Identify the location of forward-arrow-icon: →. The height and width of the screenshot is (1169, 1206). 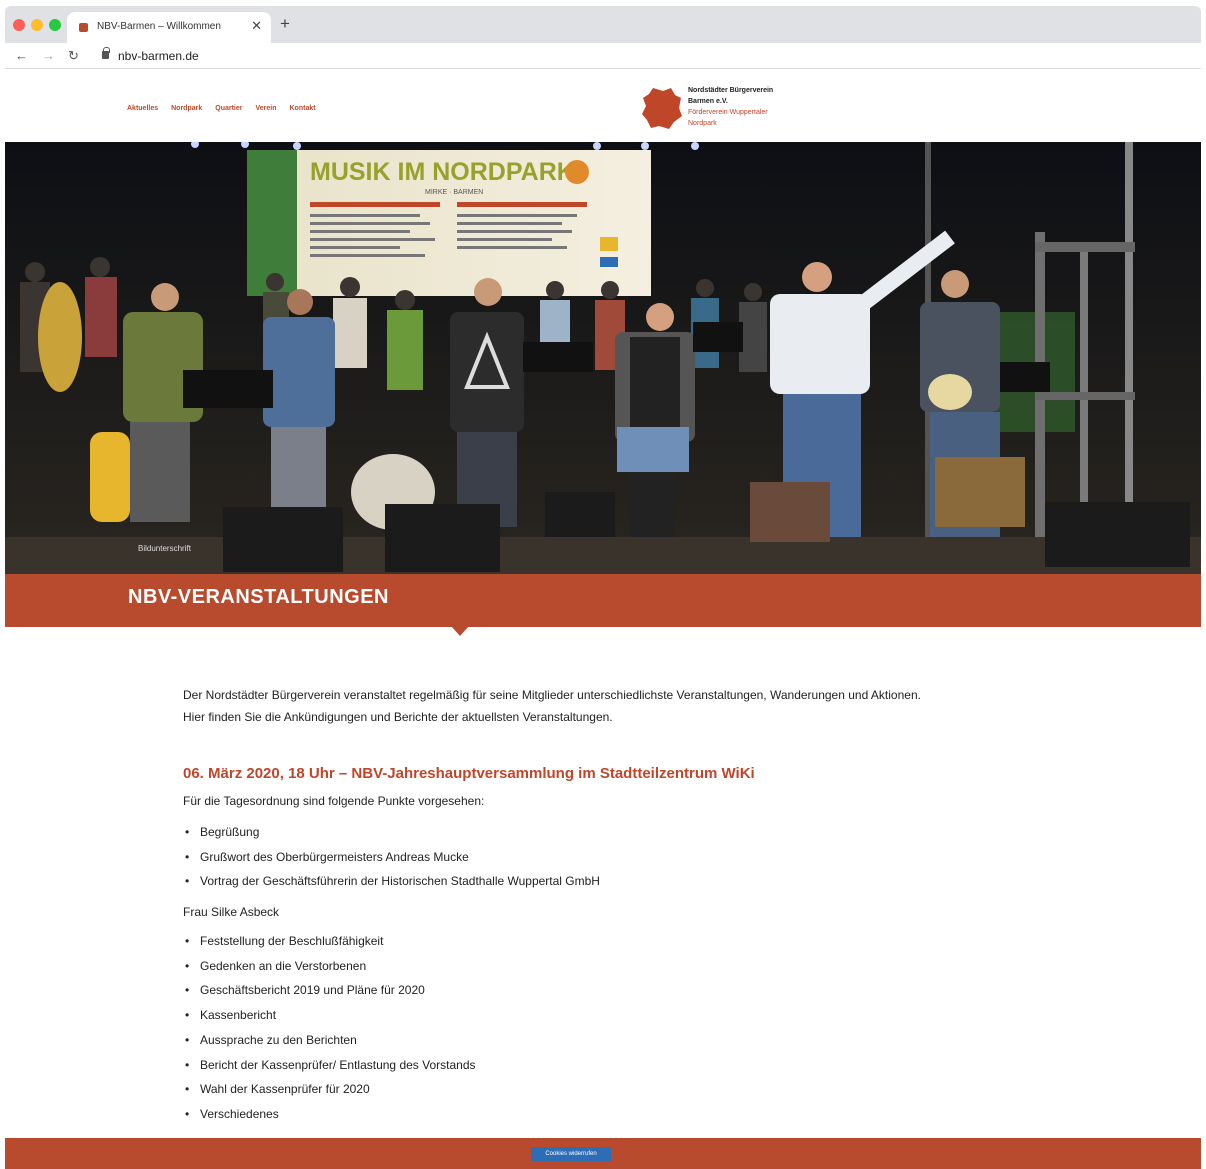
(48, 55).